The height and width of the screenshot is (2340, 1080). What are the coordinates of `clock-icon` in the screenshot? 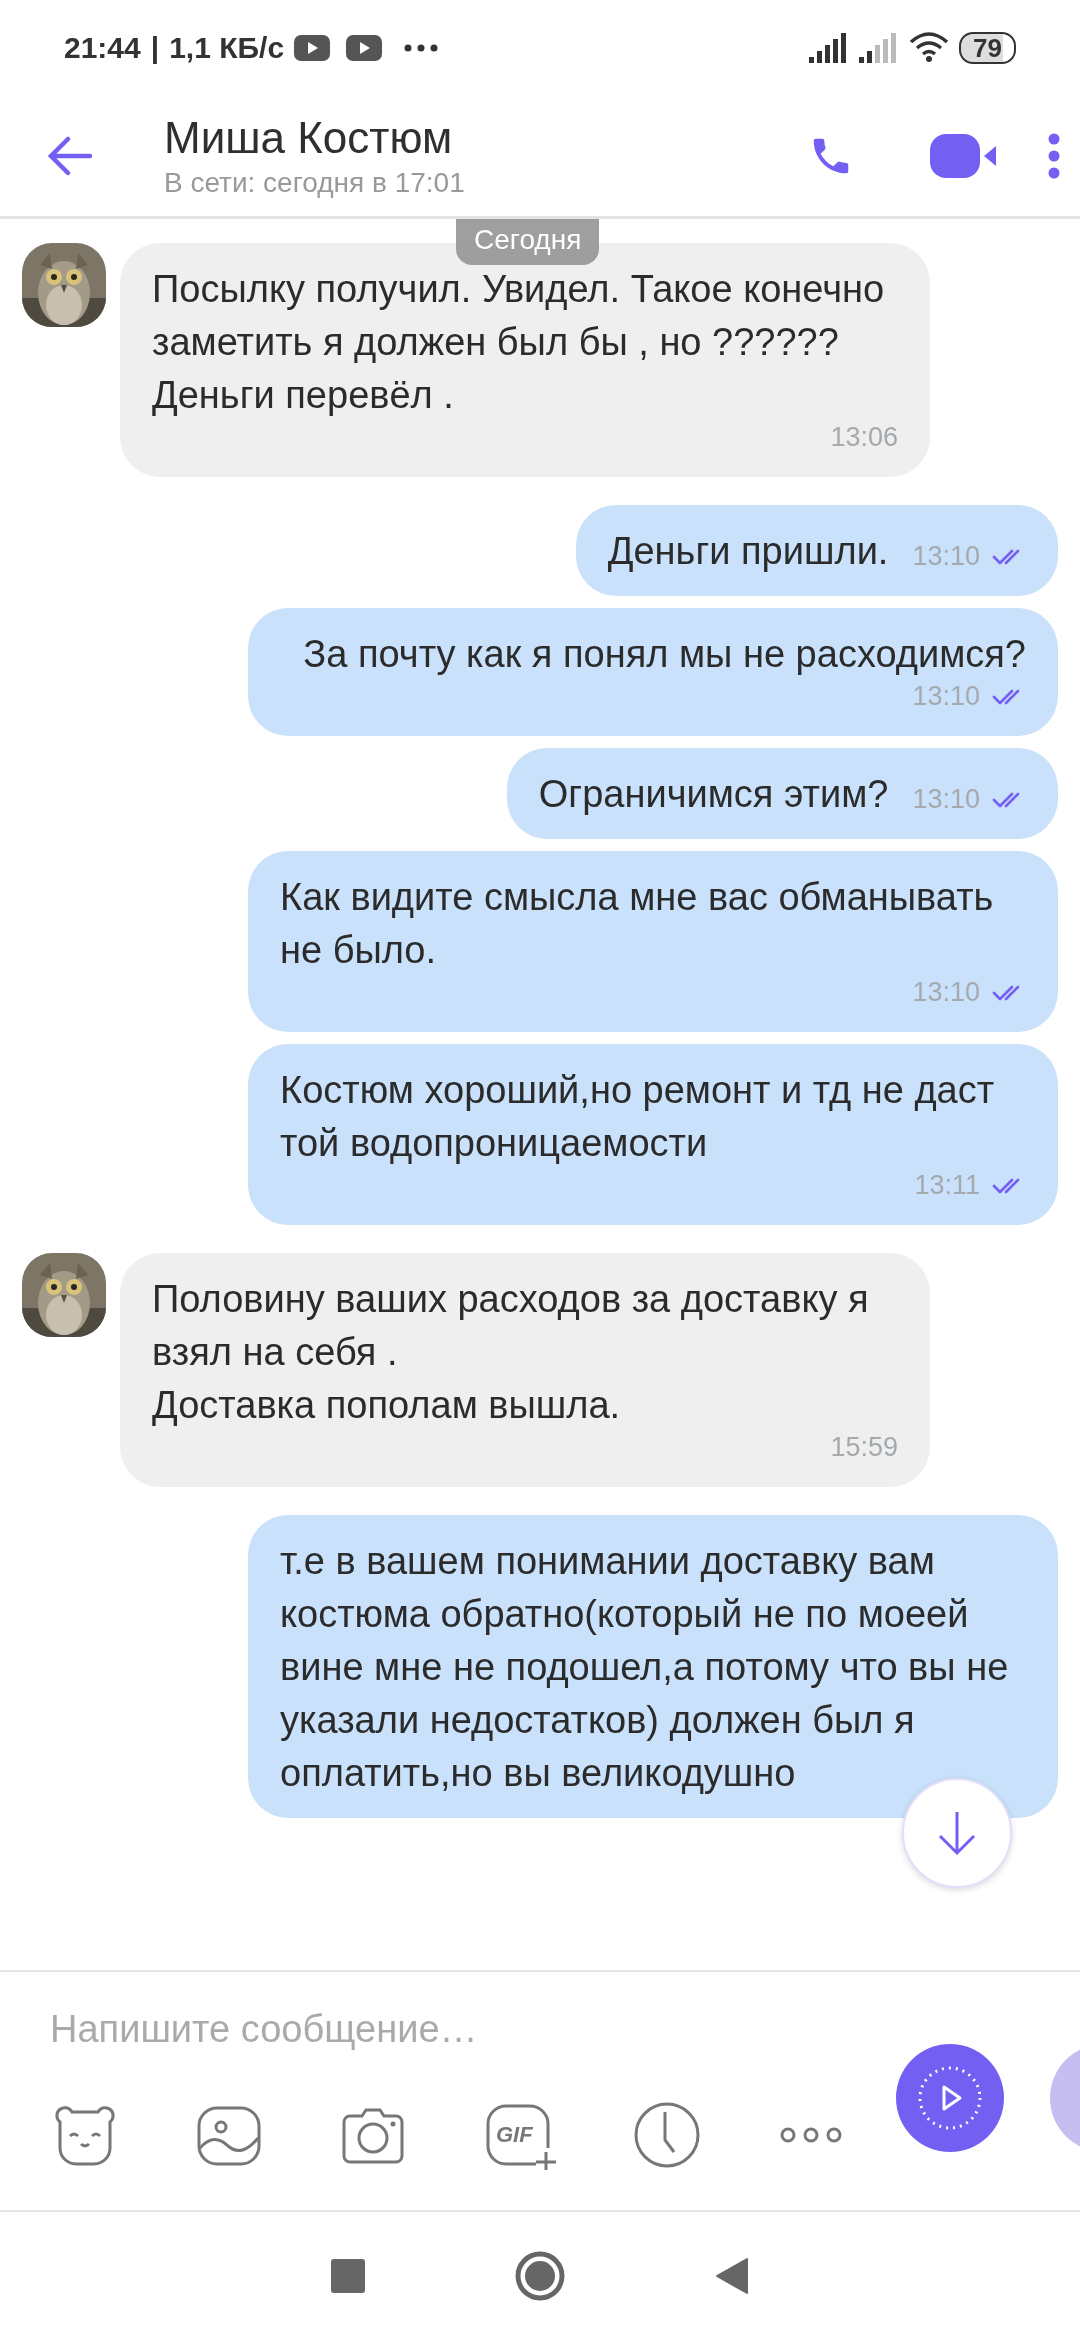 It's located at (667, 2135).